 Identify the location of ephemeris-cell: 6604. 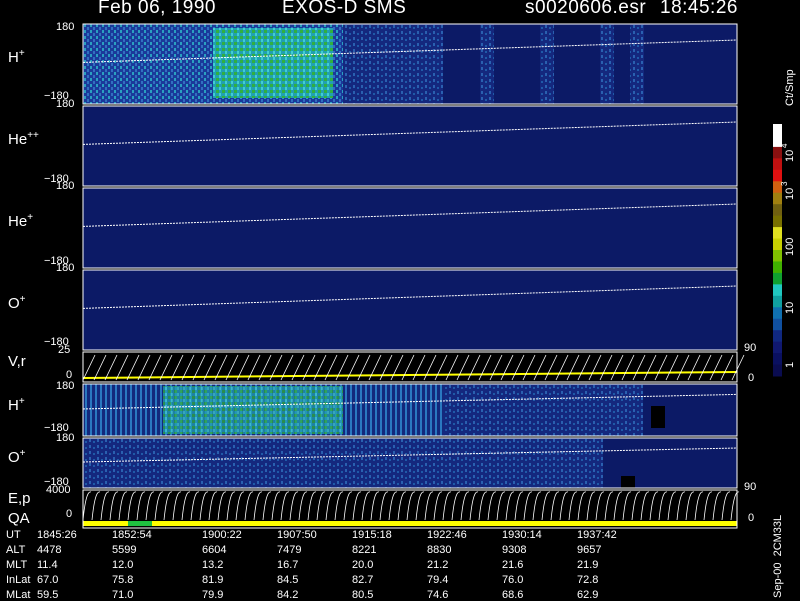
(214, 550).